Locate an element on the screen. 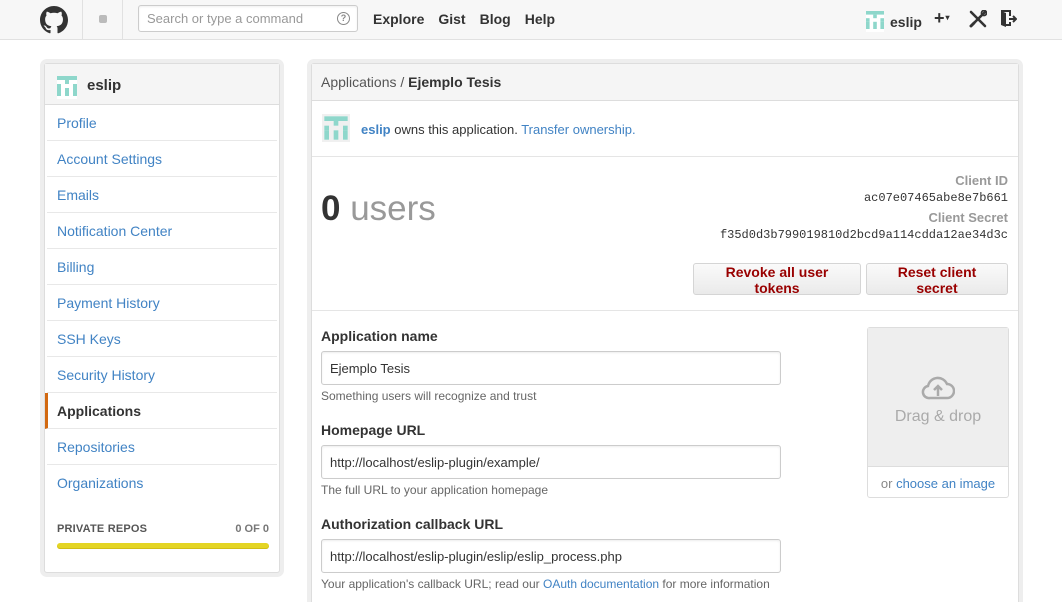 The height and width of the screenshot is (602, 1062). nav-gist: Gist is located at coordinates (451, 19).